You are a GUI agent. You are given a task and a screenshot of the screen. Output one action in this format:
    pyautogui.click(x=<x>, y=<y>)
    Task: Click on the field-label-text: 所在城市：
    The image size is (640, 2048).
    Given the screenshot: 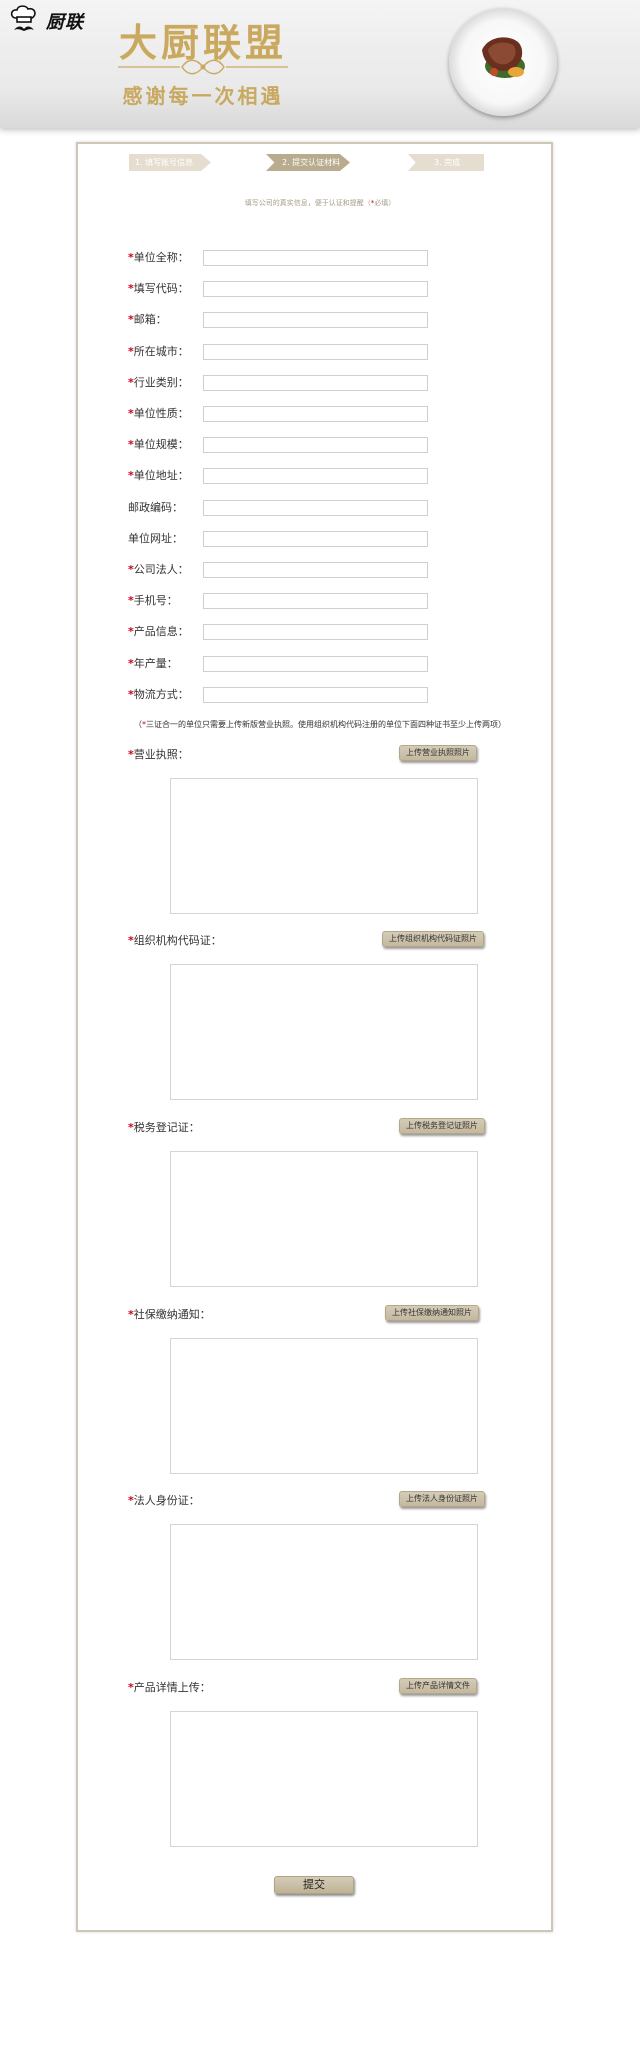 What is the action you would take?
    pyautogui.click(x=161, y=351)
    